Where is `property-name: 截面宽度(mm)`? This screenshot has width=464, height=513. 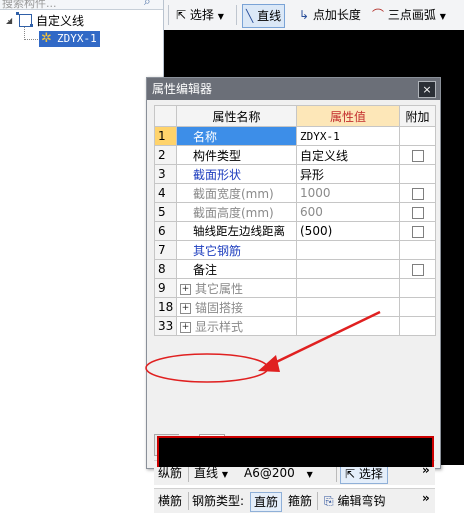
property-name: 截面宽度(mm) is located at coordinates (236, 193).